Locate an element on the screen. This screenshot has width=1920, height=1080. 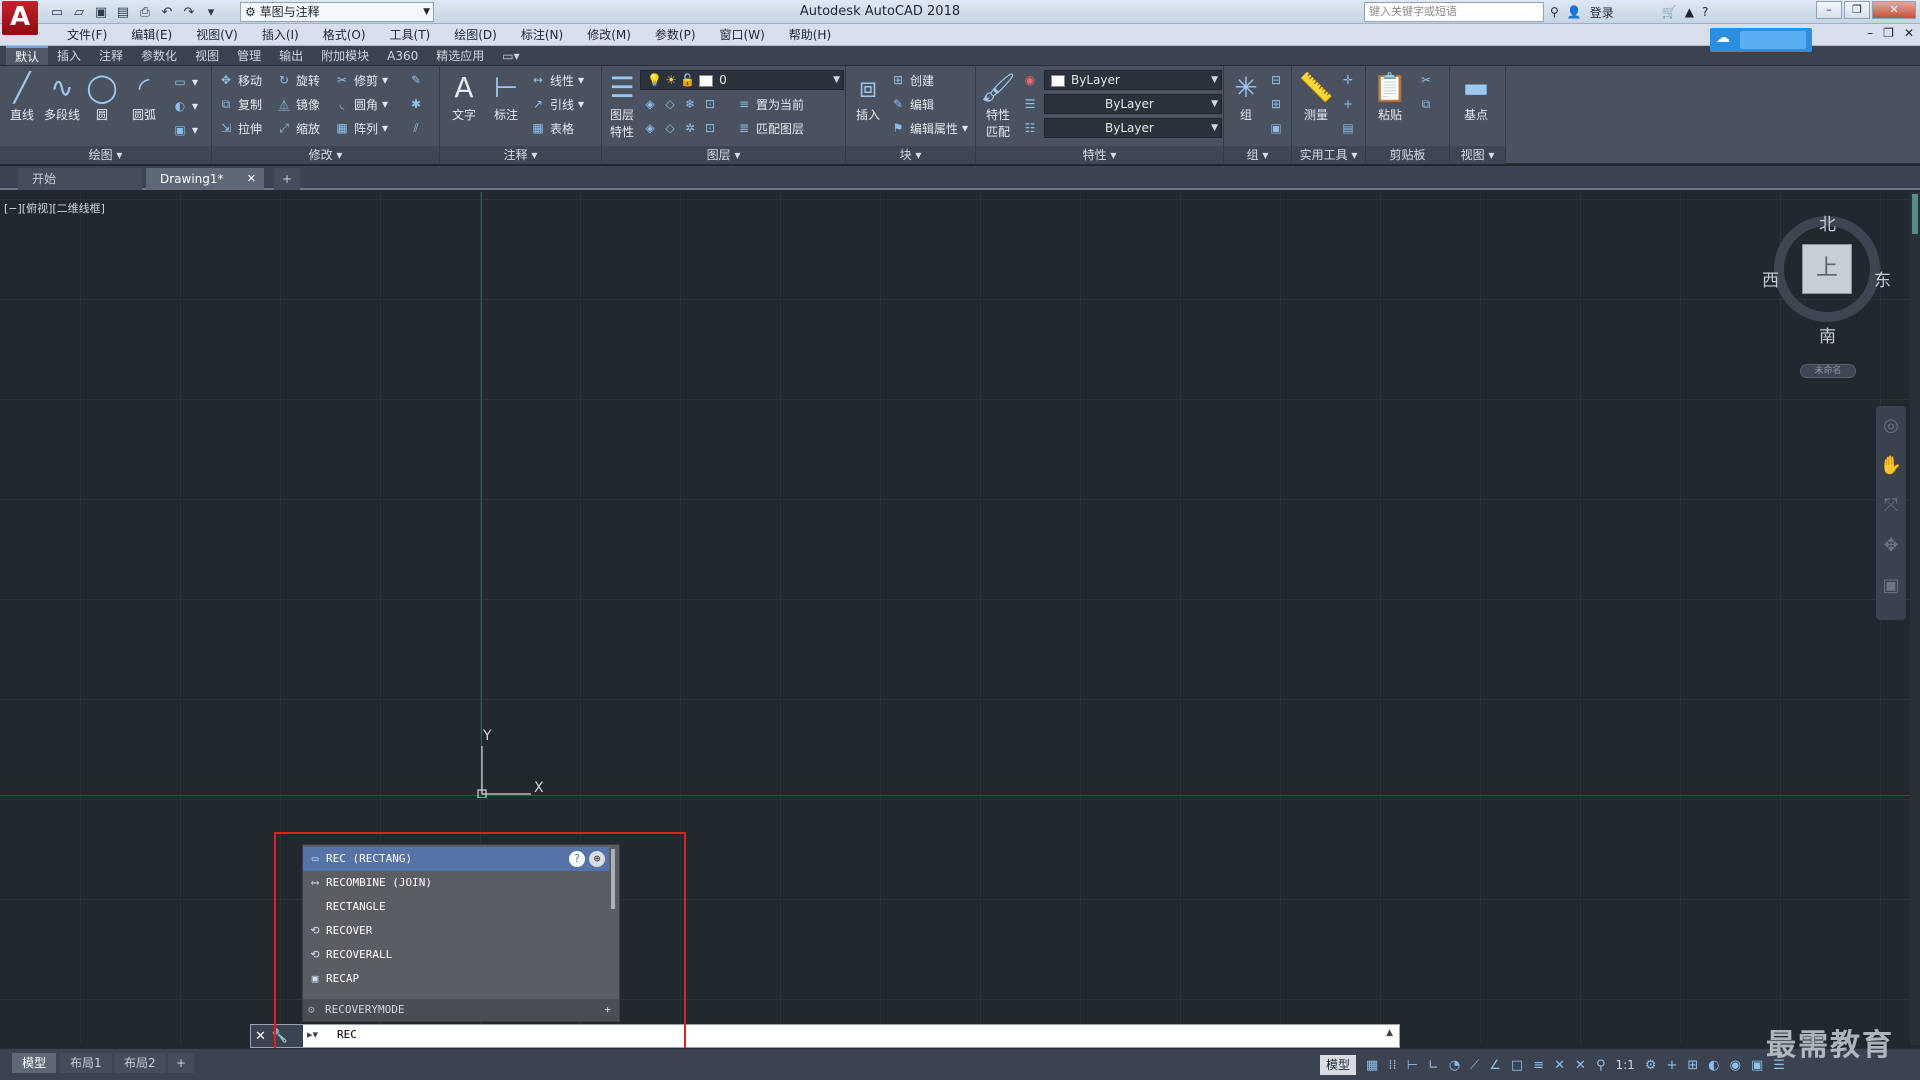
linear-tool: ↔ 线性 ▾ is located at coordinates (557, 80).